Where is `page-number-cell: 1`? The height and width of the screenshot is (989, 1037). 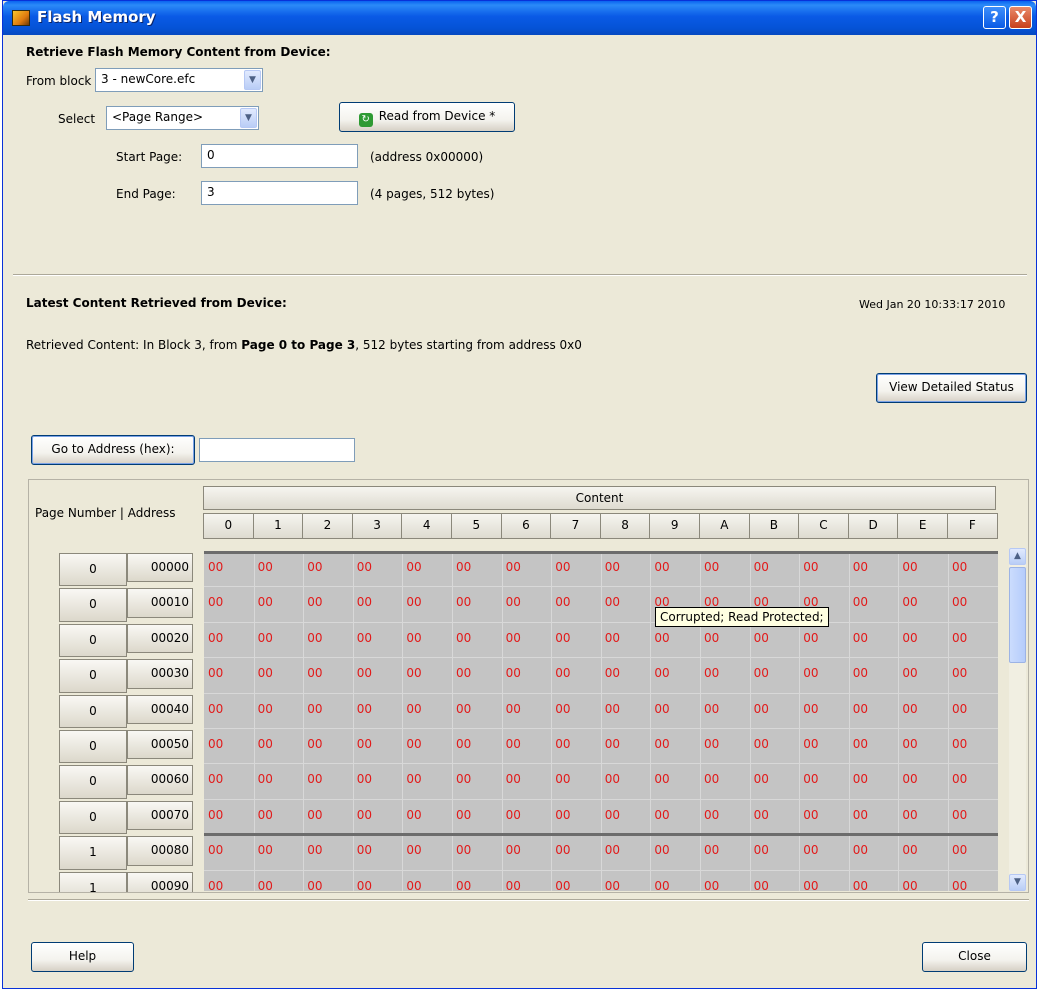
page-number-cell: 1 is located at coordinates (93, 881).